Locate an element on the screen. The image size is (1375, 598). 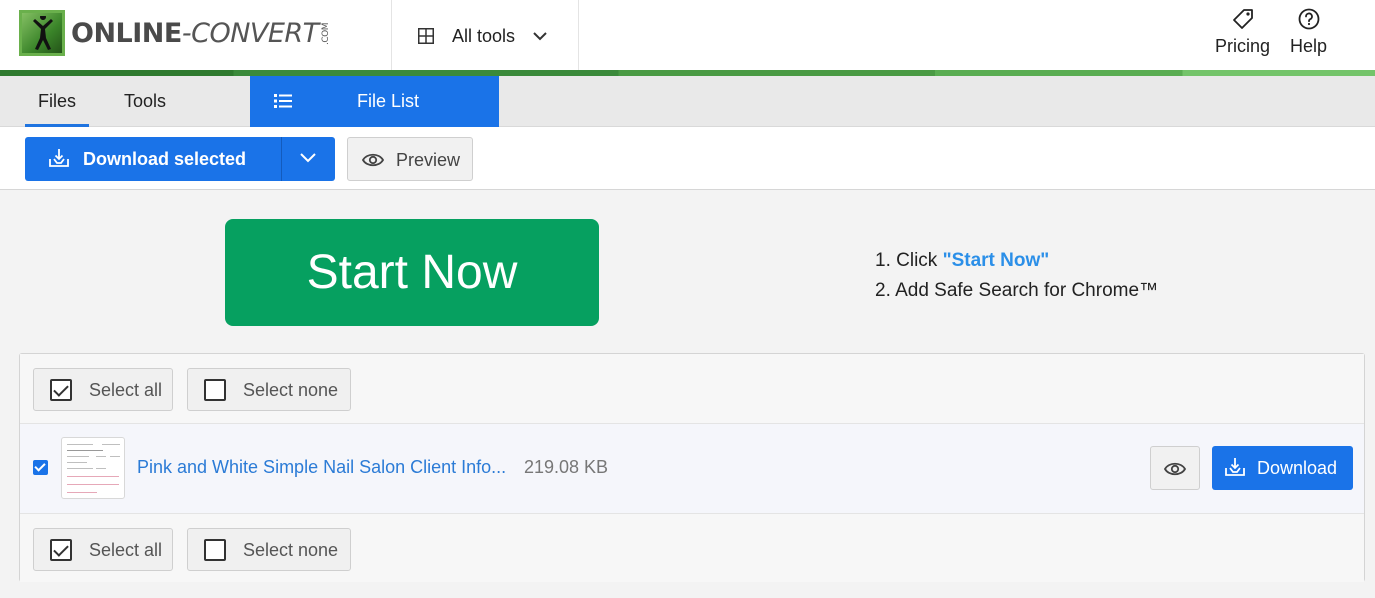
tab-files: Files is located at coordinates (57, 101).